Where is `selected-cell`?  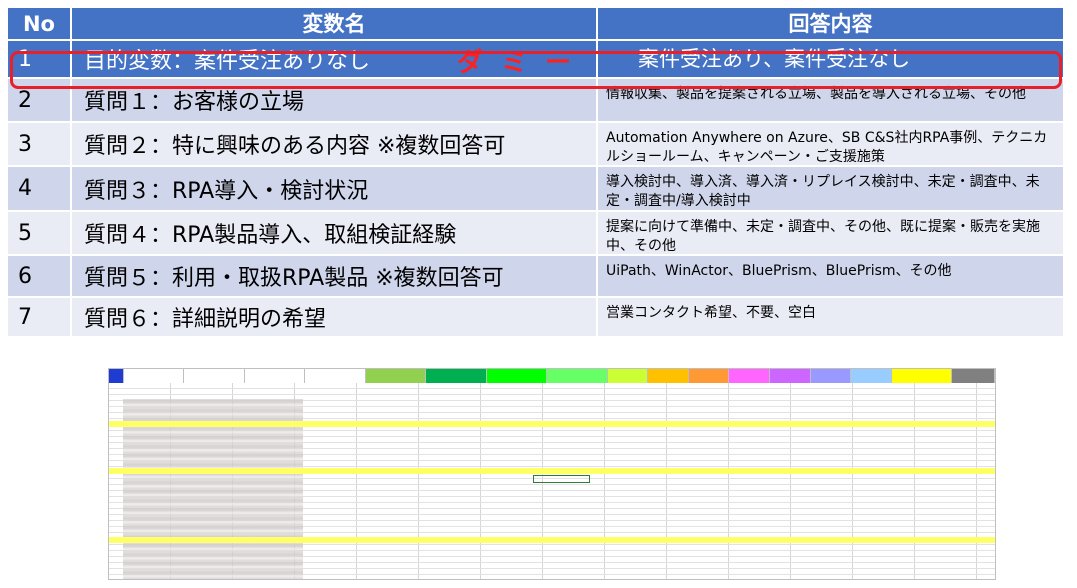 selected-cell is located at coordinates (561, 479).